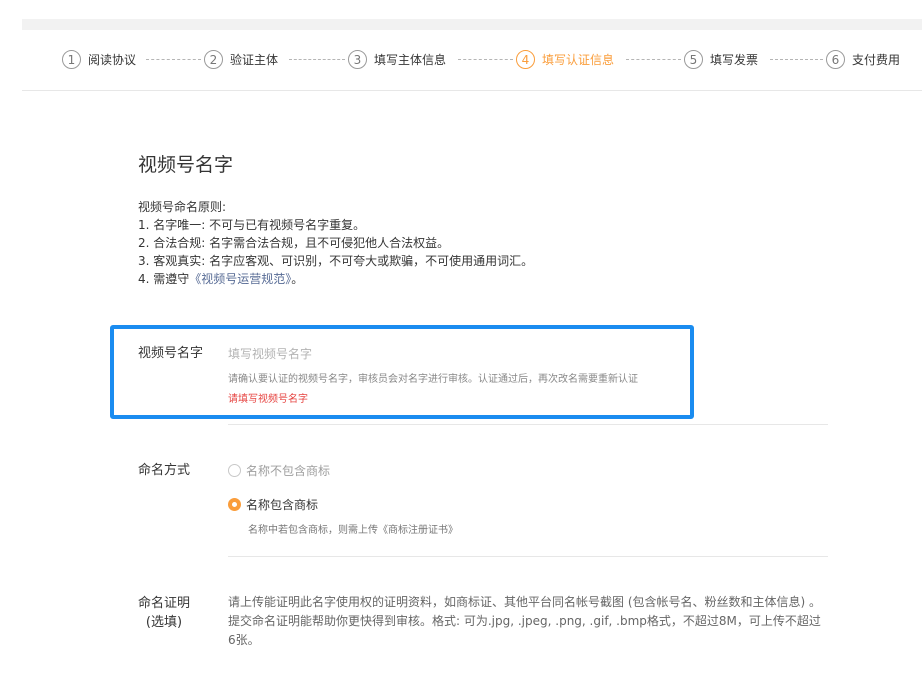 The image size is (922, 676). What do you see at coordinates (254, 60) in the screenshot?
I see `step-label: 验证主体` at bounding box center [254, 60].